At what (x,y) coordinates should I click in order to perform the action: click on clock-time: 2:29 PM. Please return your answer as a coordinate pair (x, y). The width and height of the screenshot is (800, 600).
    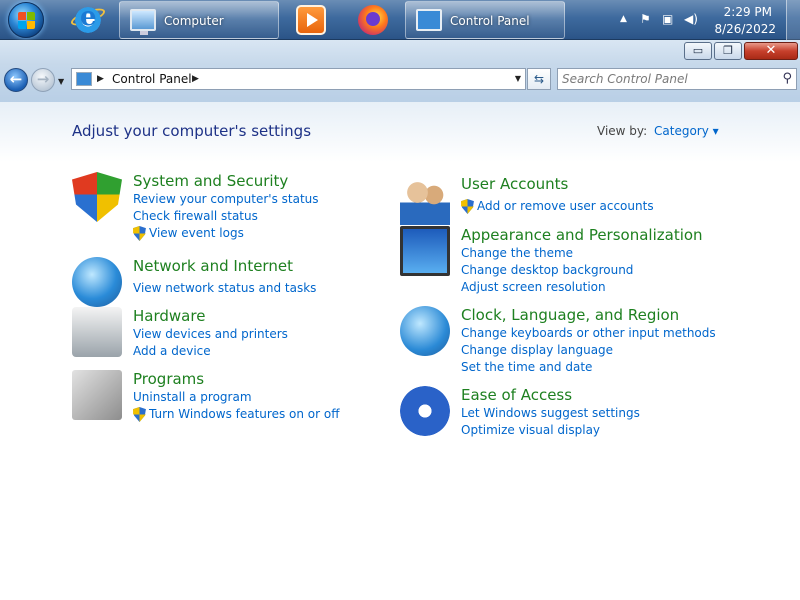
    Looking at the image, I should click on (748, 12).